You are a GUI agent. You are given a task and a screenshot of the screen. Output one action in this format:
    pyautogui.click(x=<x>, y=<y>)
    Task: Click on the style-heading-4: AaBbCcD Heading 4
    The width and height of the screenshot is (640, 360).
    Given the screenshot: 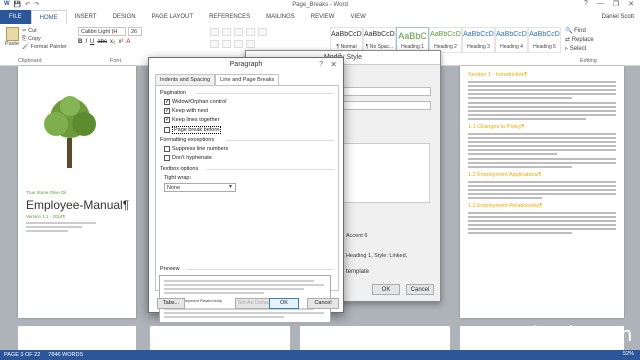 What is the action you would take?
    pyautogui.click(x=511, y=40)
    